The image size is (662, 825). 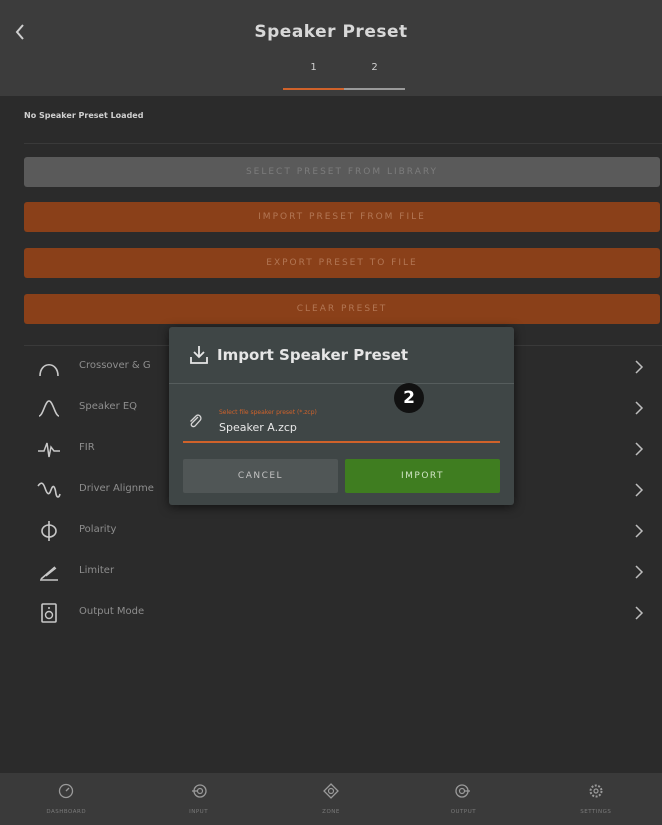 What do you see at coordinates (49, 613) in the screenshot?
I see `speaker-icon` at bounding box center [49, 613].